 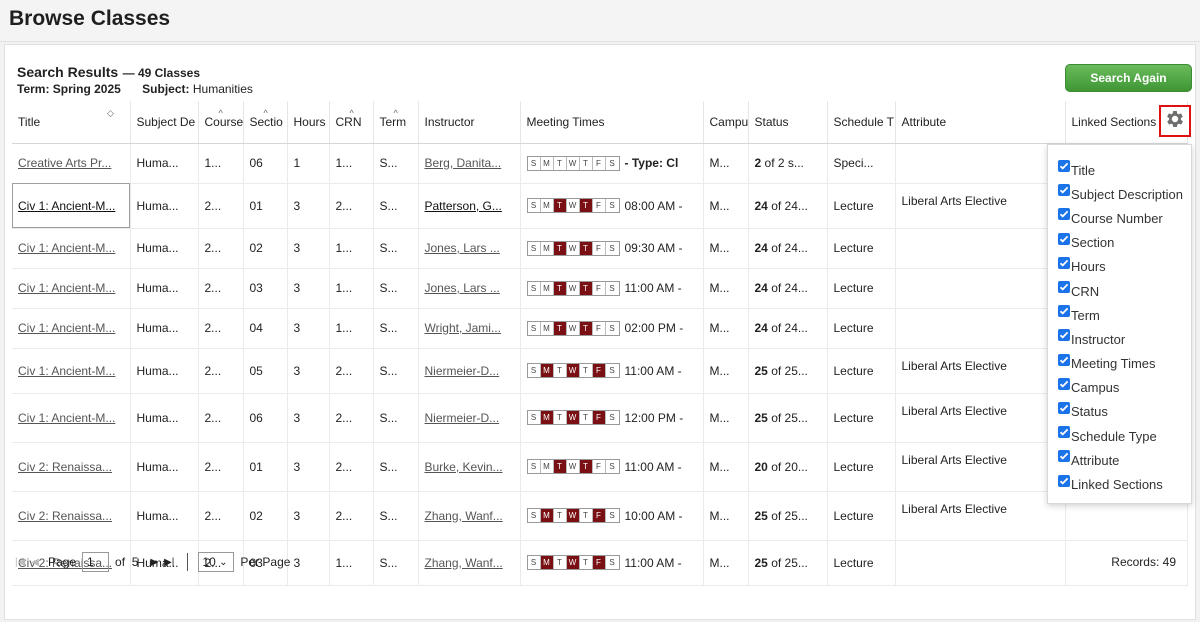 What do you see at coordinates (1119, 315) in the screenshot?
I see `column-toggle-term: Term` at bounding box center [1119, 315].